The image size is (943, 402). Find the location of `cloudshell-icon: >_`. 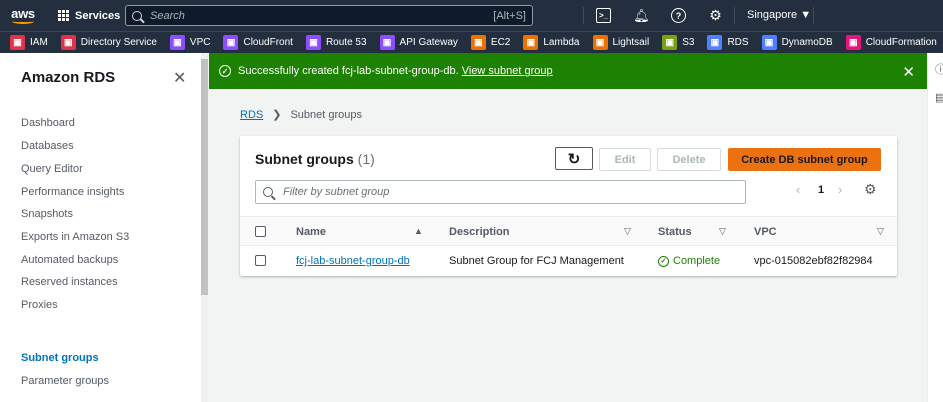

cloudshell-icon: >_ is located at coordinates (603, 15).